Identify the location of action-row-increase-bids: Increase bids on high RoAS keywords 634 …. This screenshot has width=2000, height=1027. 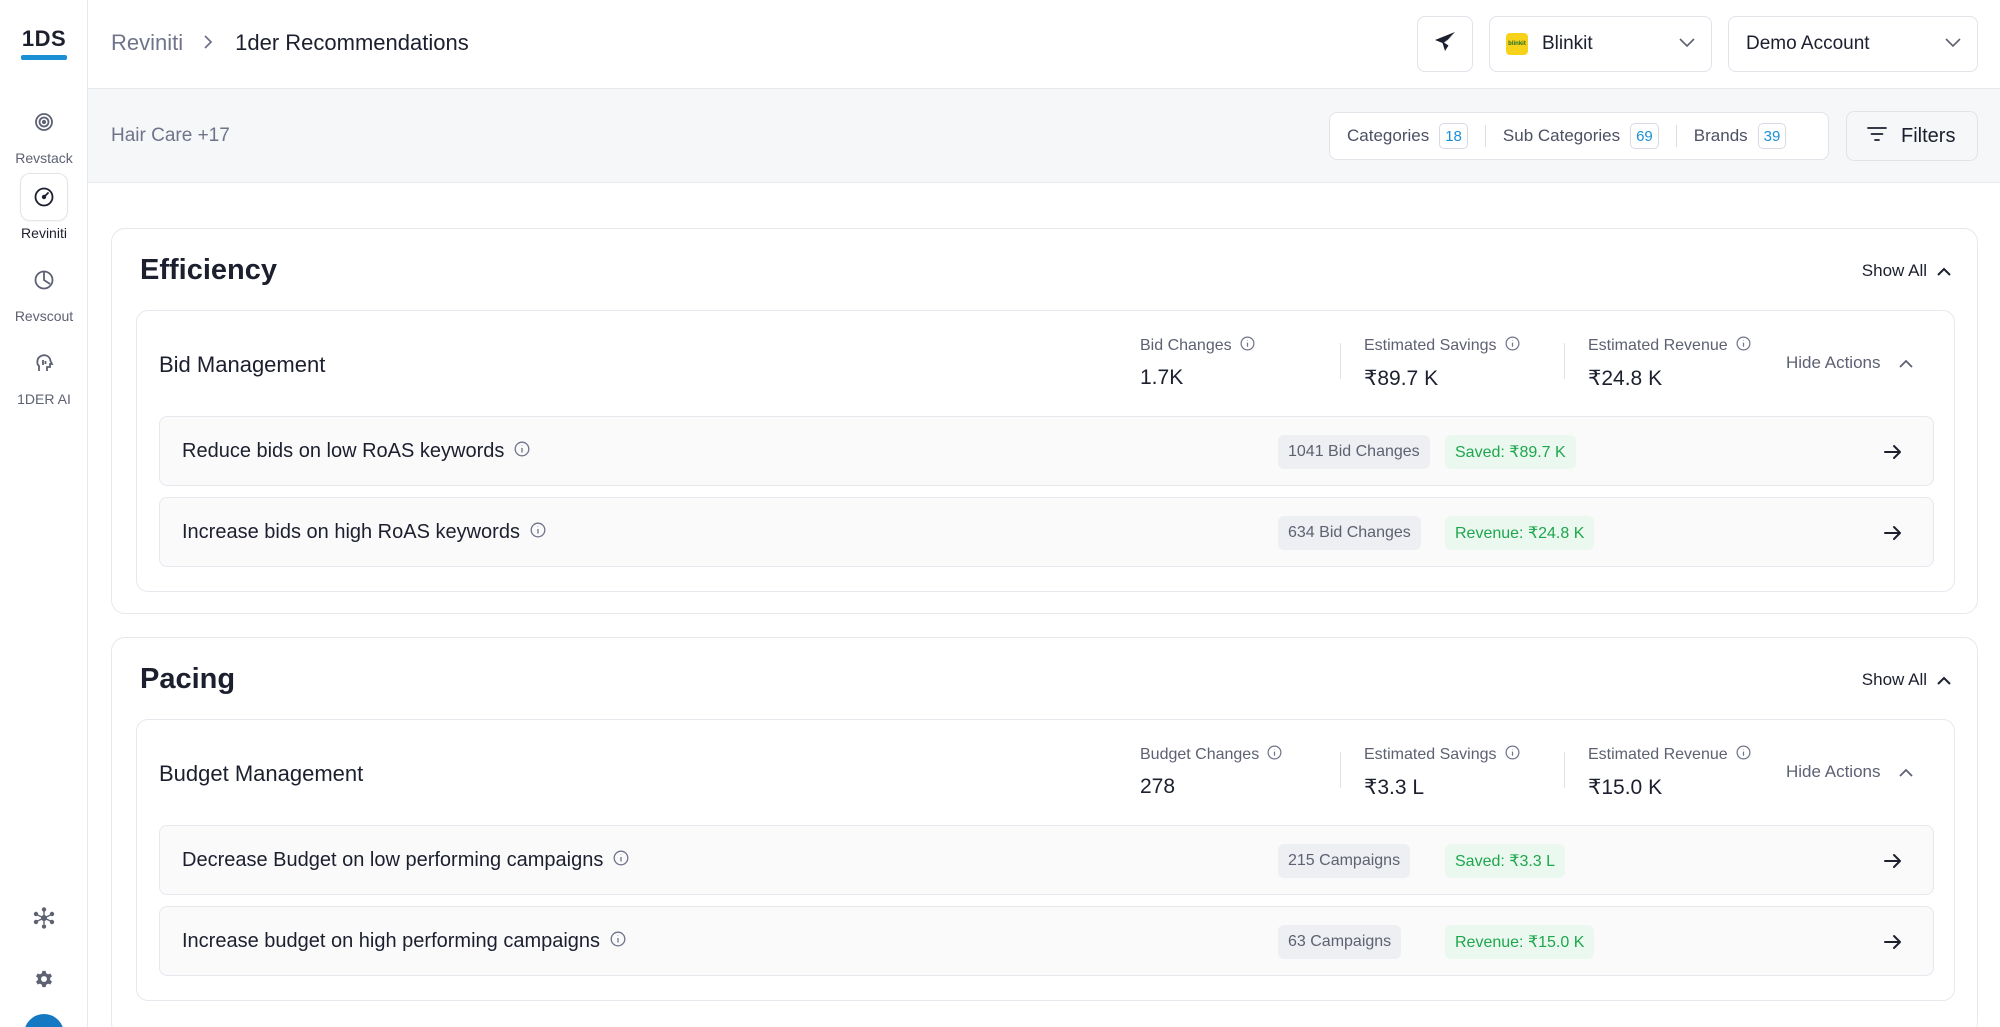
(1046, 532).